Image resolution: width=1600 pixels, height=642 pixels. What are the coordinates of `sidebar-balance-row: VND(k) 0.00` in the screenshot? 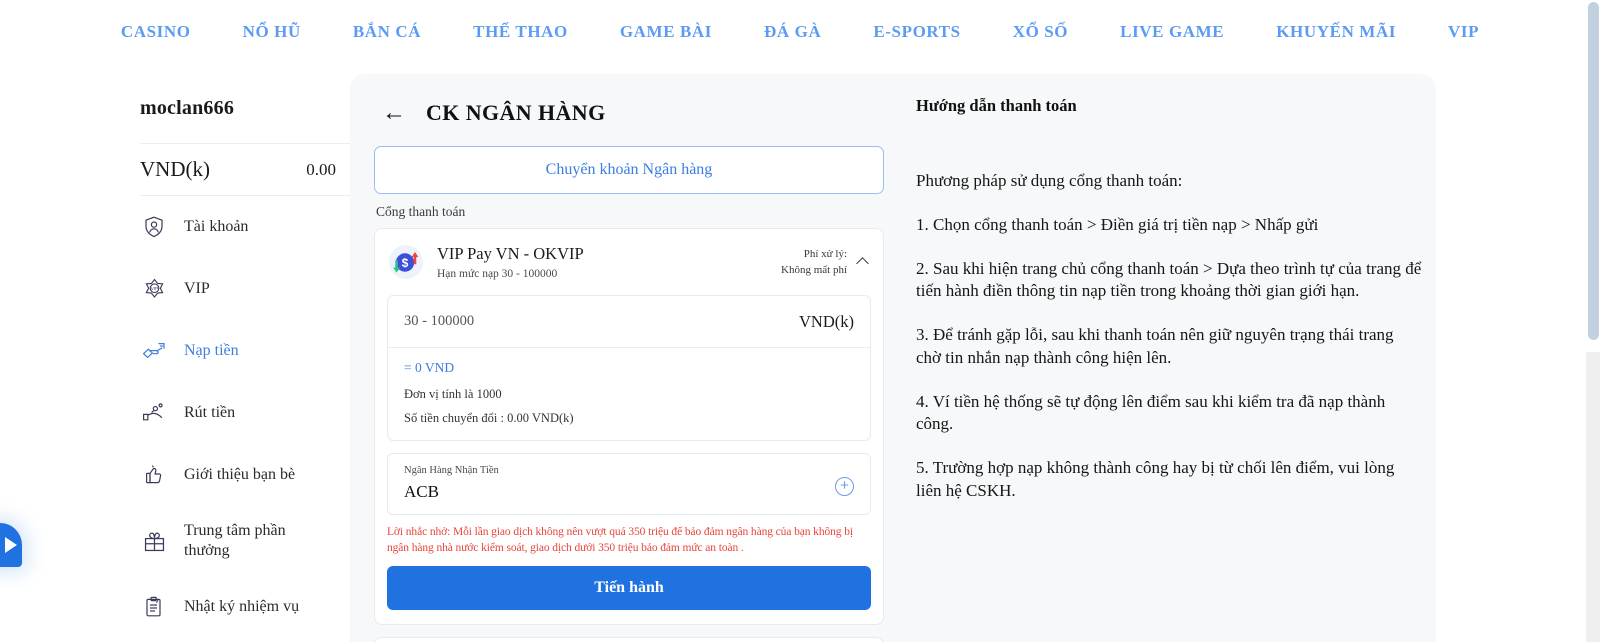 It's located at (245, 170).